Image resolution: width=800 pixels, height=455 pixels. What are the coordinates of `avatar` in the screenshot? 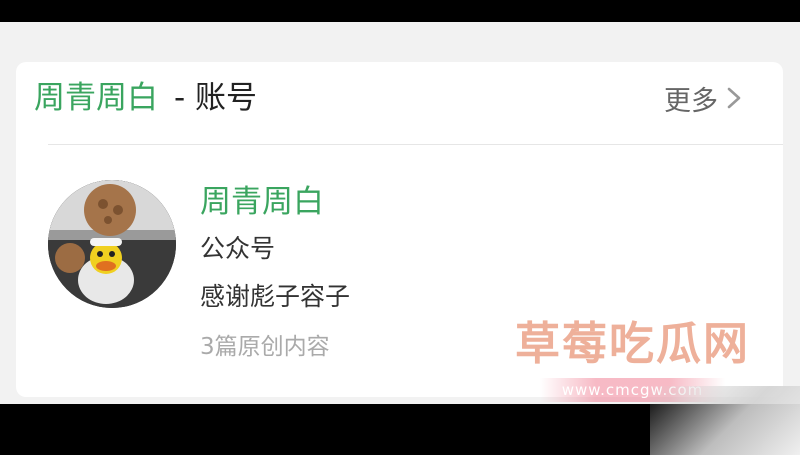 It's located at (112, 244).